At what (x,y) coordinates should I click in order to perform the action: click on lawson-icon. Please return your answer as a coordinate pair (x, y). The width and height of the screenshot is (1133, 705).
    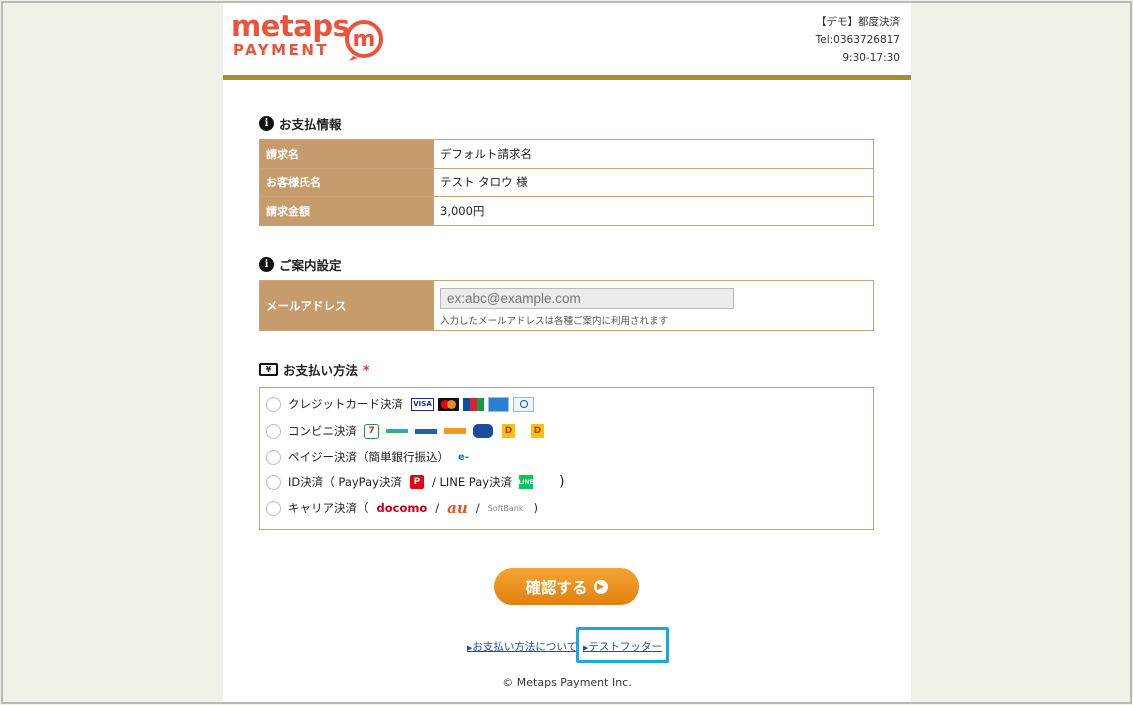
    Looking at the image, I should click on (426, 431).